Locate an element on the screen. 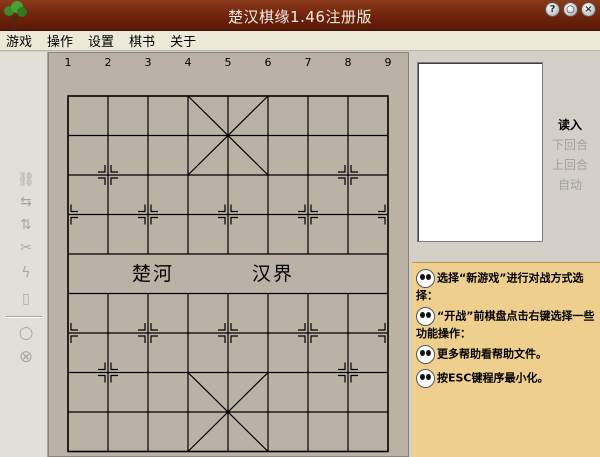  column-number: 8 is located at coordinates (348, 62).